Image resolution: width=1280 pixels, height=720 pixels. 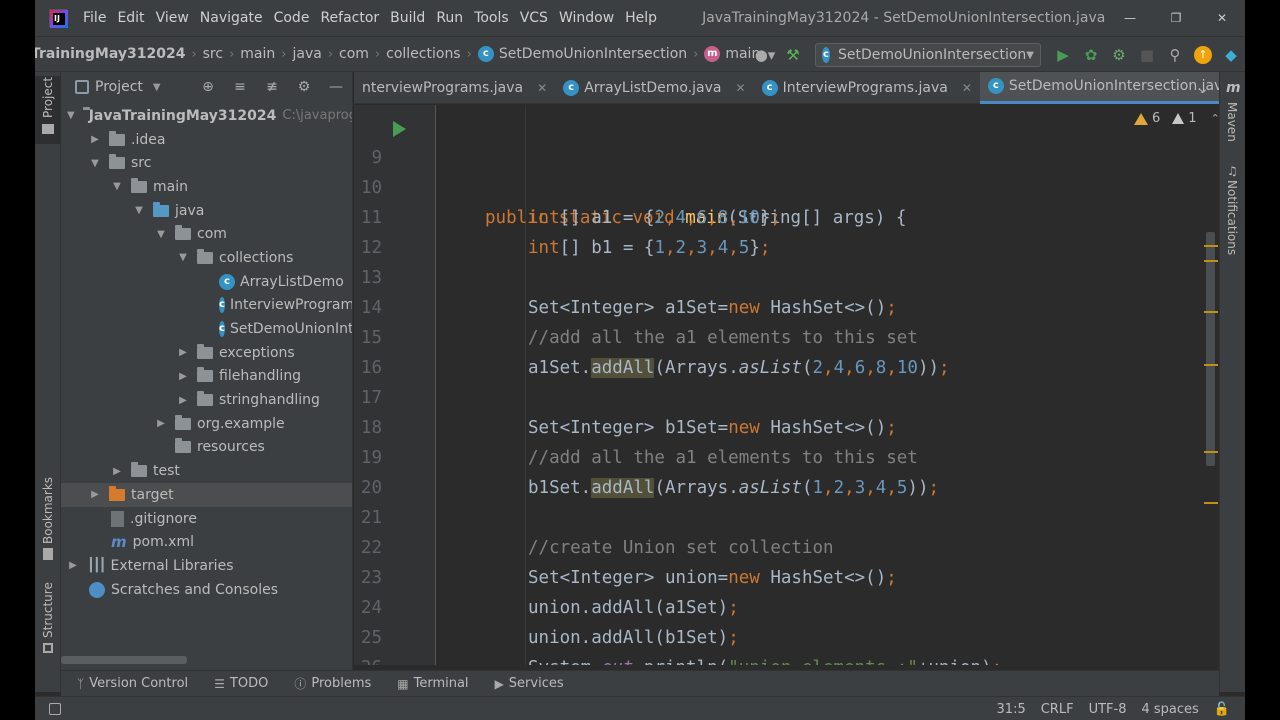 What do you see at coordinates (206, 163) in the screenshot?
I see `tree-item-src: ▼ src` at bounding box center [206, 163].